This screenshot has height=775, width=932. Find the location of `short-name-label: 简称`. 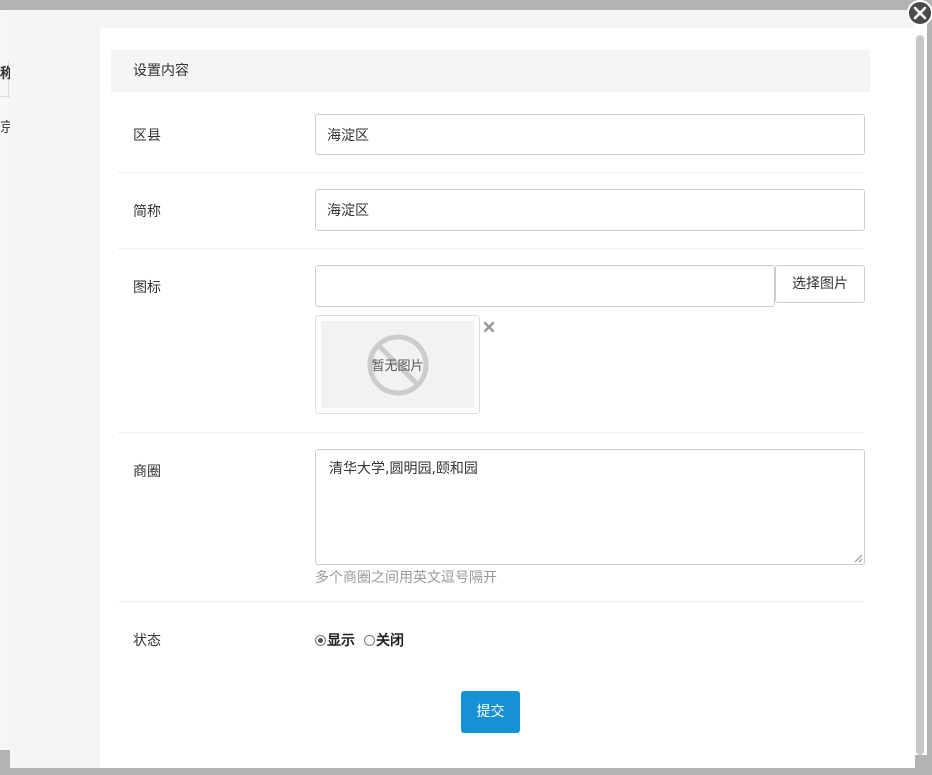

short-name-label: 简称 is located at coordinates (147, 212).